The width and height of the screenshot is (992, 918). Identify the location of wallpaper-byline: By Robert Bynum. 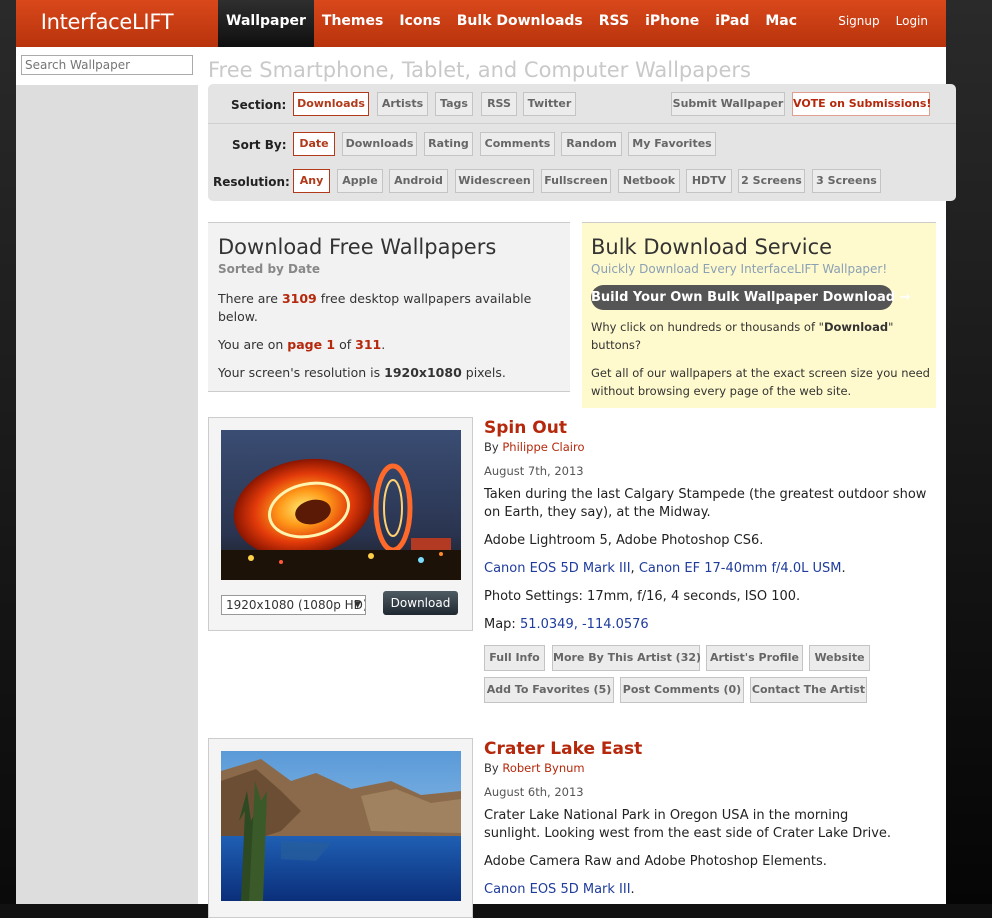
(534, 768).